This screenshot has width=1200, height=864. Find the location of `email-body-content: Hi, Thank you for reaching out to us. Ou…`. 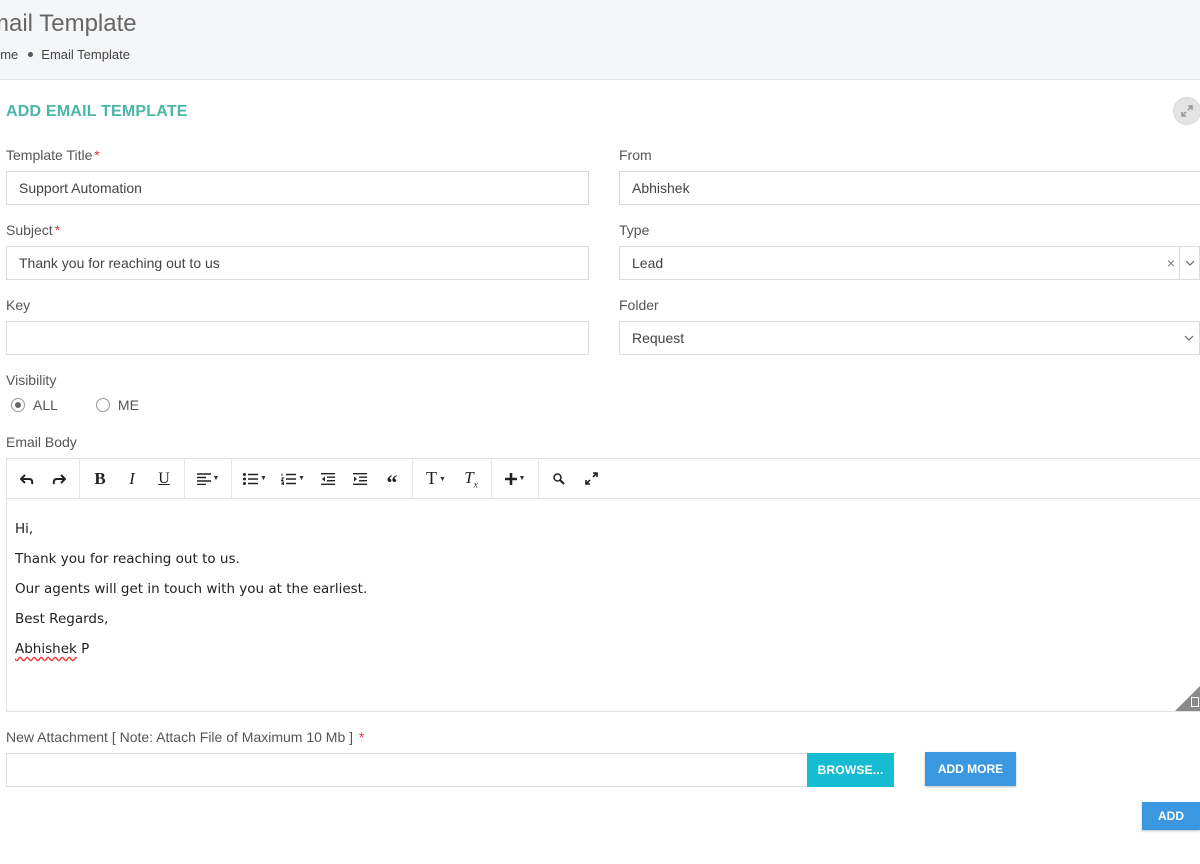

email-body-content: Hi, Thank you for reaching out to us. Ou… is located at coordinates (191, 596).